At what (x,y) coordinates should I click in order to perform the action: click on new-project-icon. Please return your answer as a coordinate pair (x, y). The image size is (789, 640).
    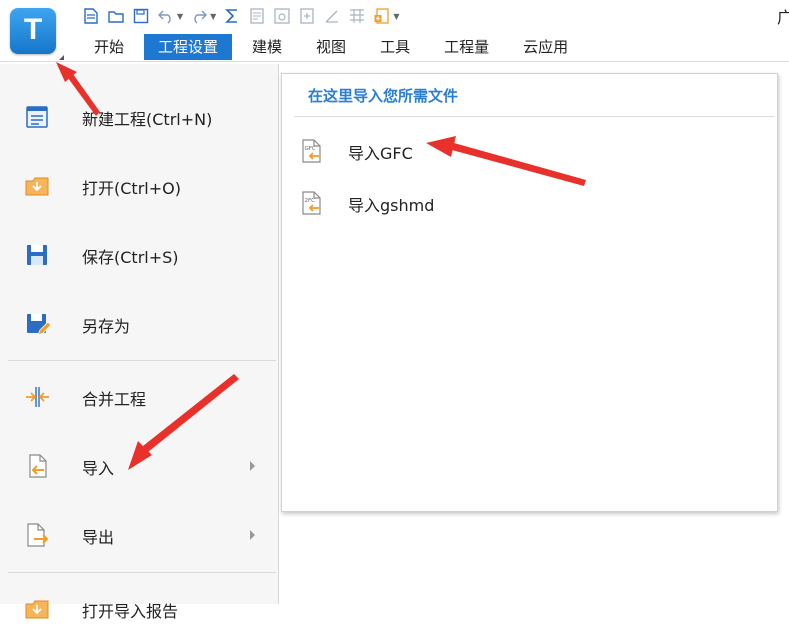
    Looking at the image, I should click on (37, 117).